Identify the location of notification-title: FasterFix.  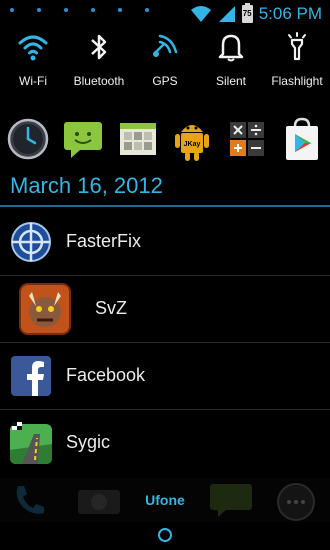
(104, 241).